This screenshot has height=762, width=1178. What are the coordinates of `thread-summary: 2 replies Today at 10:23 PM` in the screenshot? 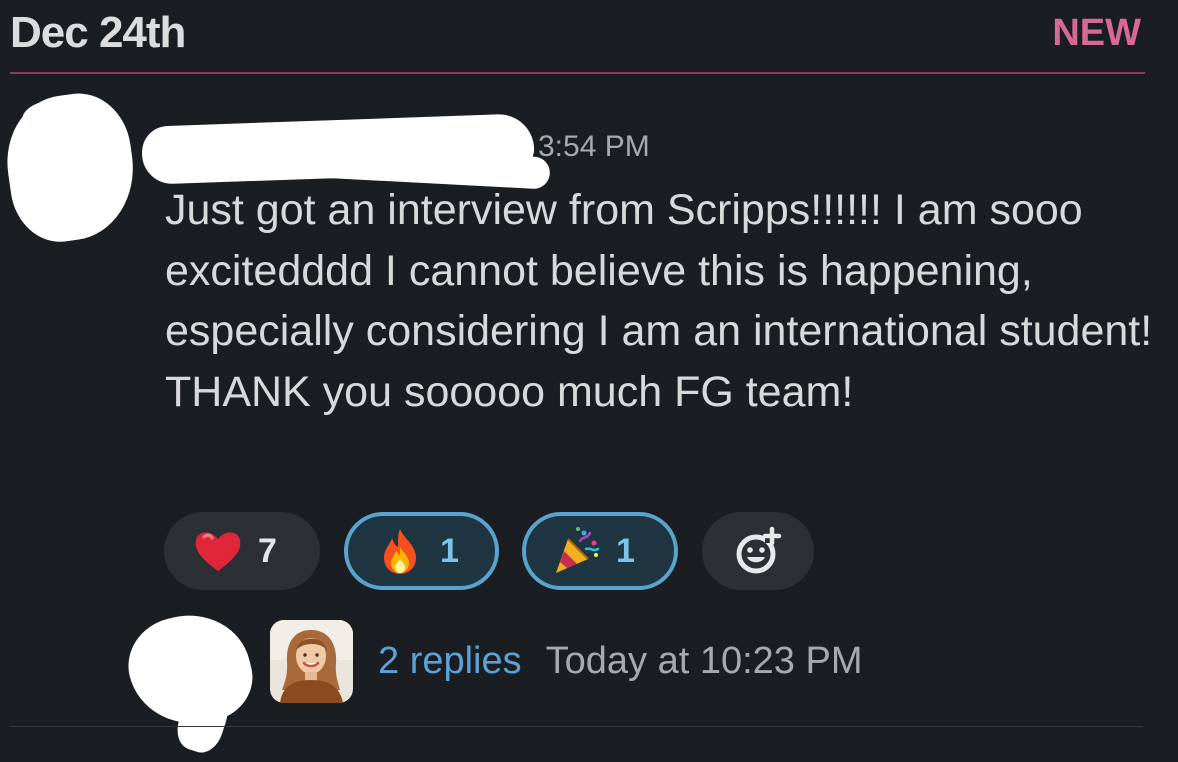 It's located at (566, 661).